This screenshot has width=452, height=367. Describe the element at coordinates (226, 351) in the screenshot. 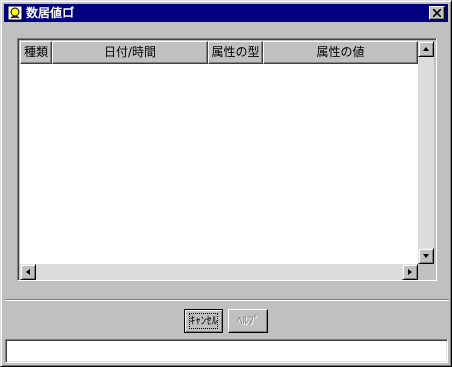

I see `status-bar` at that location.